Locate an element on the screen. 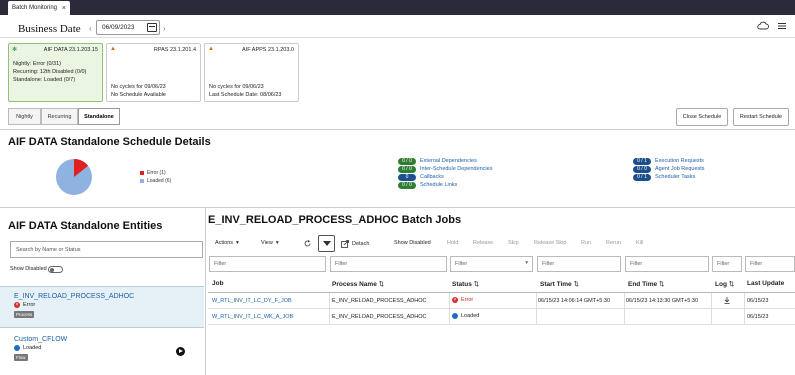 The height and width of the screenshot is (375, 795). job-link: W_RTL_INV_IT_LC_DY_F_JOB is located at coordinates (252, 301).